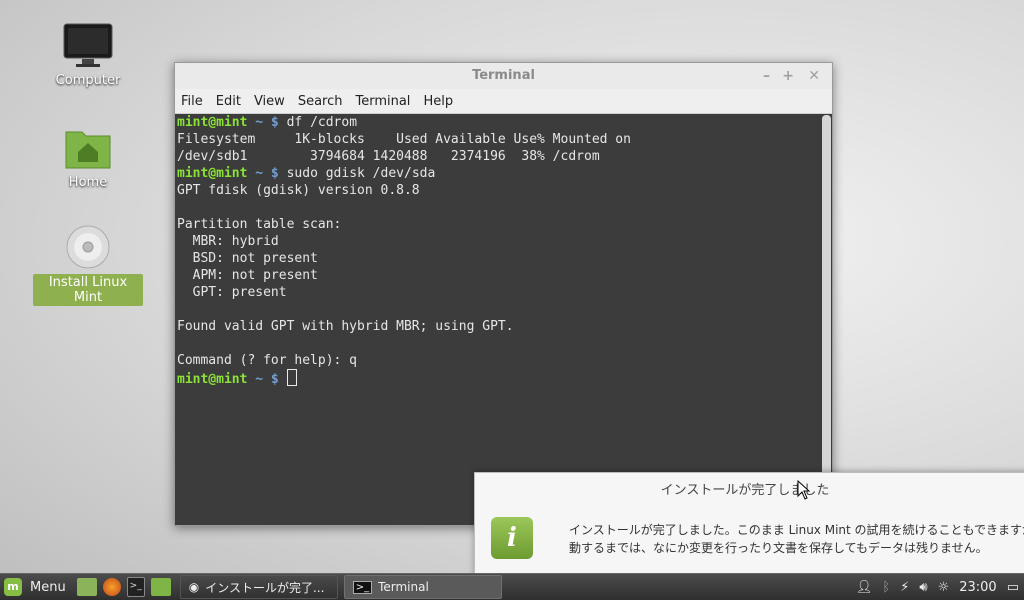 The image size is (1024, 600). Describe the element at coordinates (291, 377) in the screenshot. I see `terminal-cursor` at that location.